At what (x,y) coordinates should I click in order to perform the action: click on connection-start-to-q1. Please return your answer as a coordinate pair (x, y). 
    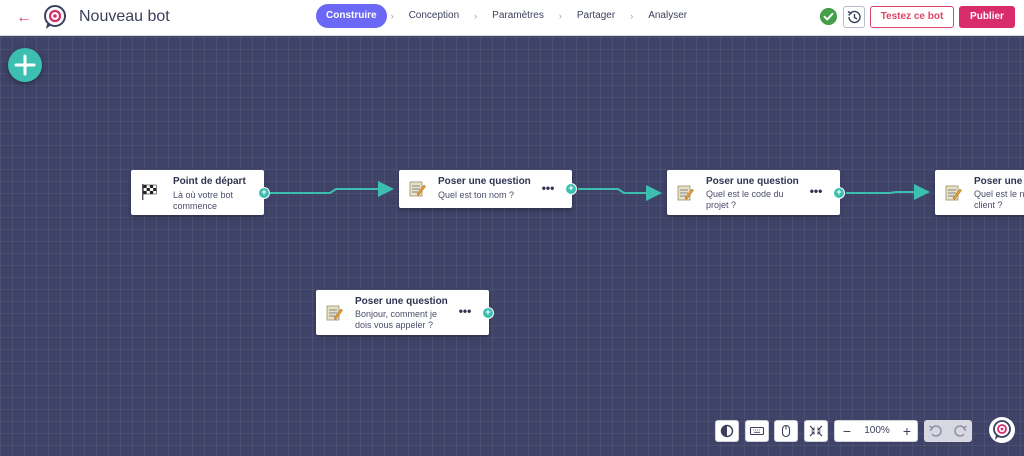
    Looking at the image, I should click on (332, 189).